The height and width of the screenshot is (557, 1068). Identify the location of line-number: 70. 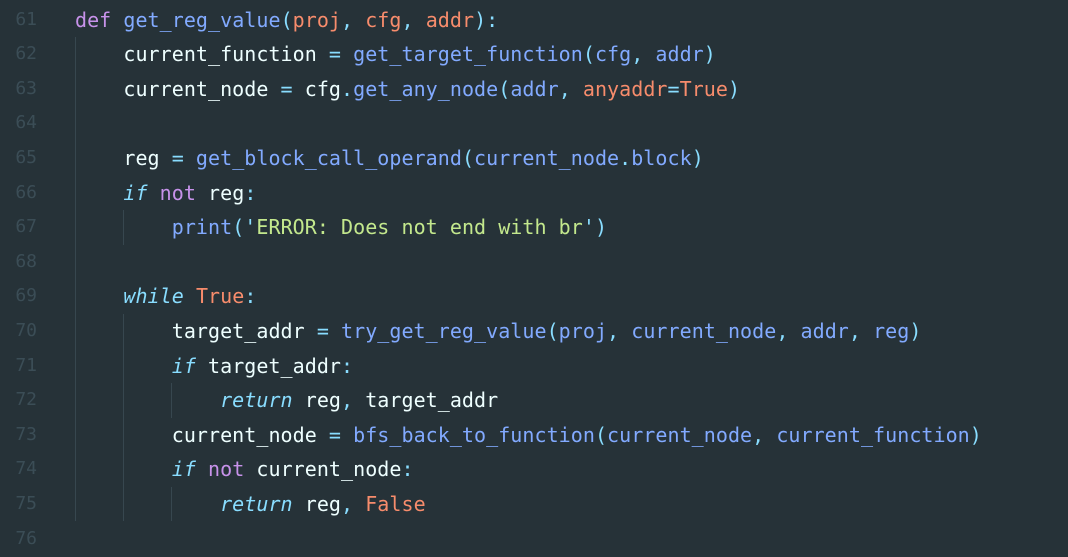
(26, 330).